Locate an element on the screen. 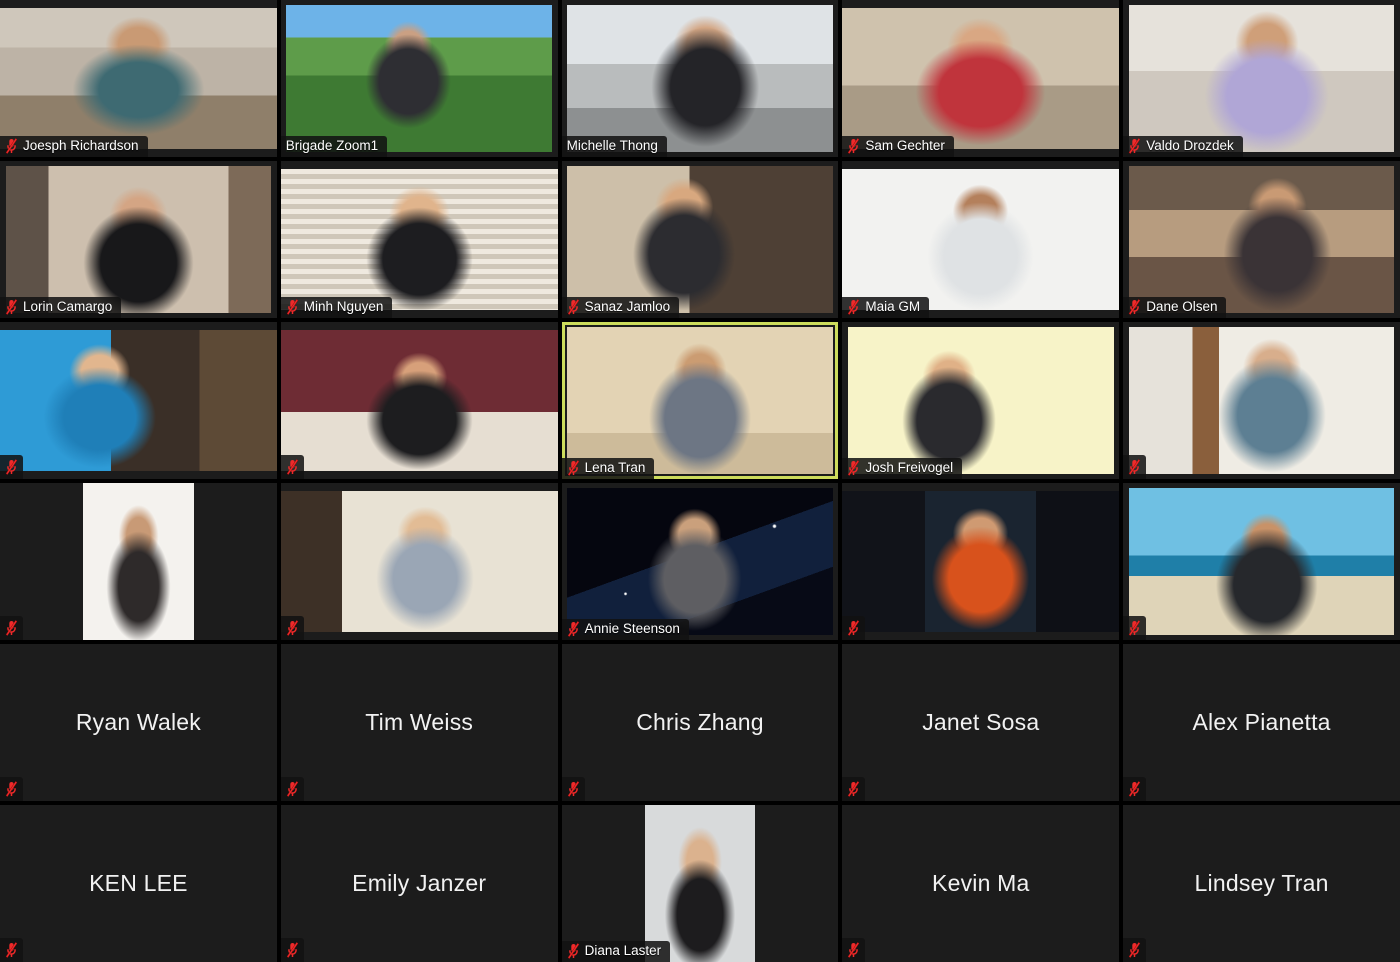 The image size is (1400, 962). participant-tile: Diana Laster is located at coordinates (700, 883).